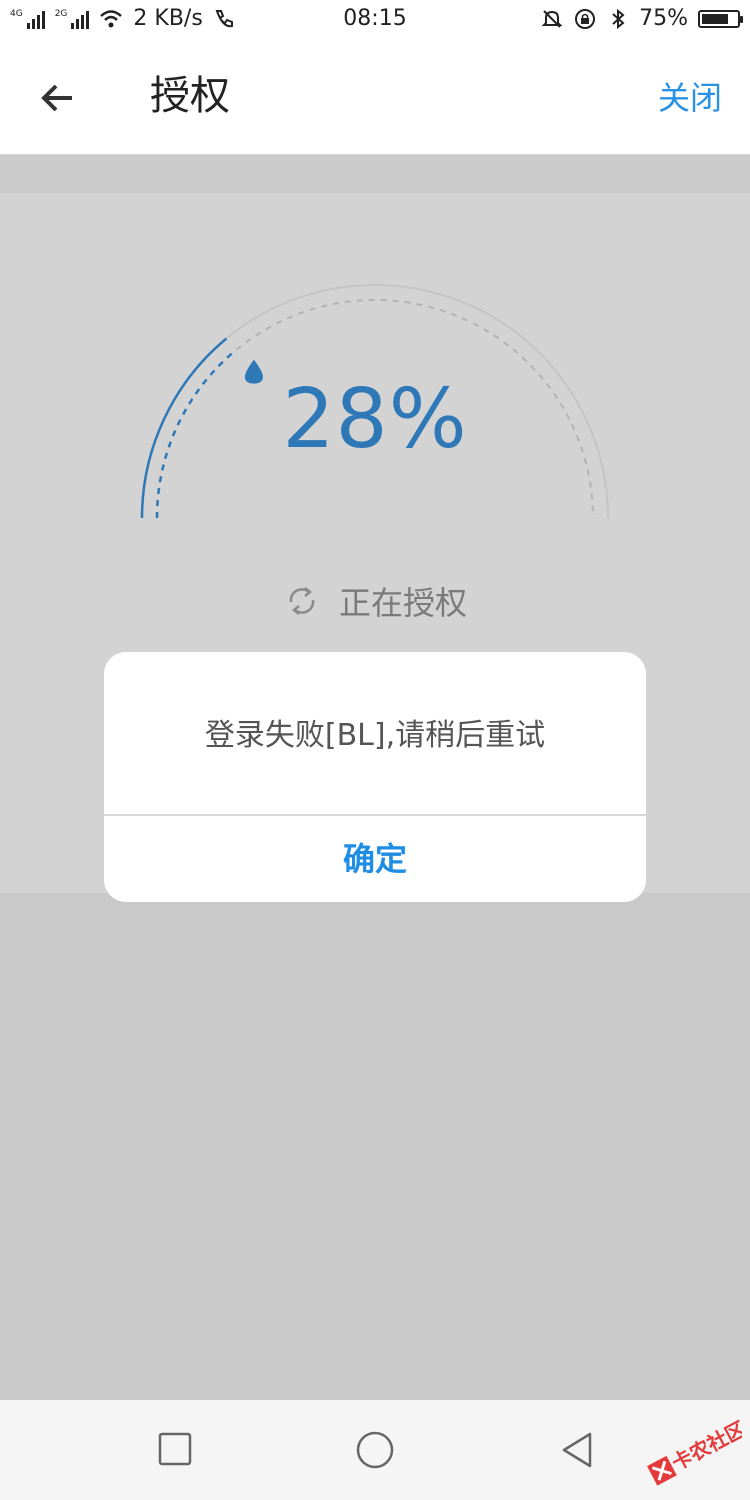  Describe the element at coordinates (663, 18) in the screenshot. I see `battery-percent: 75%` at that location.